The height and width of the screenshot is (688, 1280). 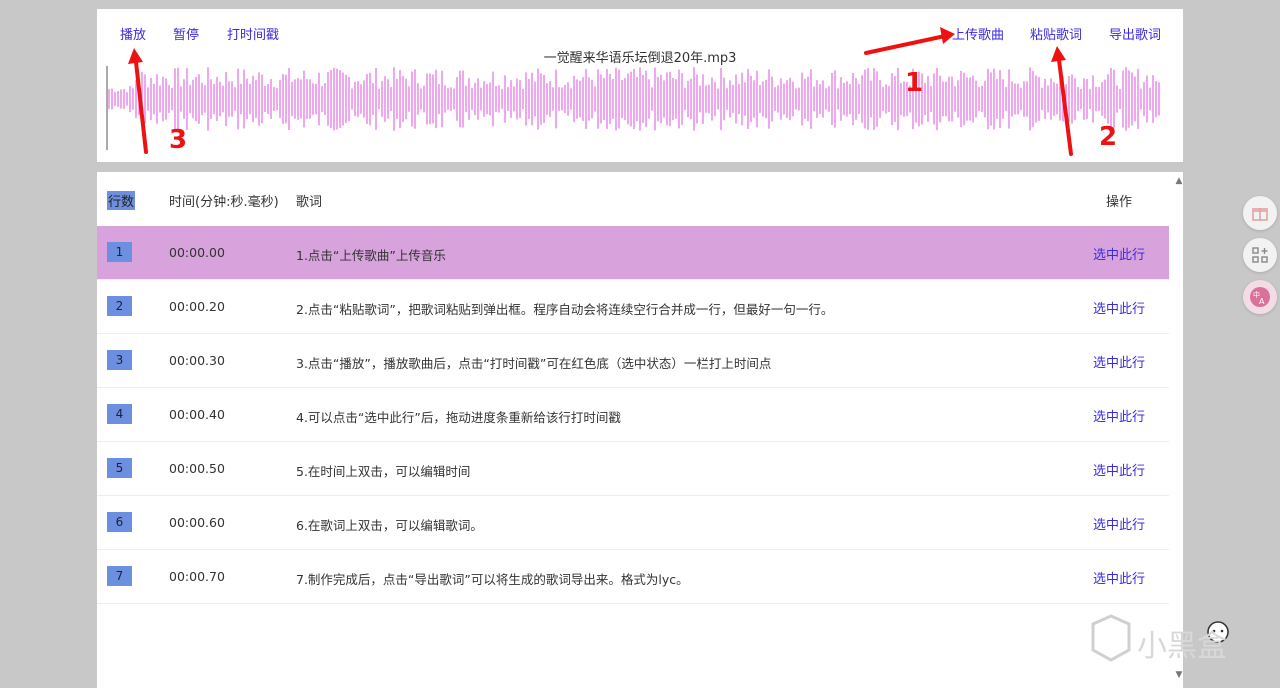 I want to click on watermark: 小黑盒, so click(x=1175, y=644).